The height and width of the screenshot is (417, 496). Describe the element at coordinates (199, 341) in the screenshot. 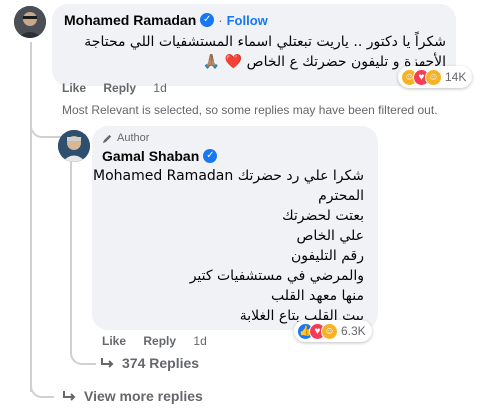

I see `comment2-timestamp: 1d` at that location.